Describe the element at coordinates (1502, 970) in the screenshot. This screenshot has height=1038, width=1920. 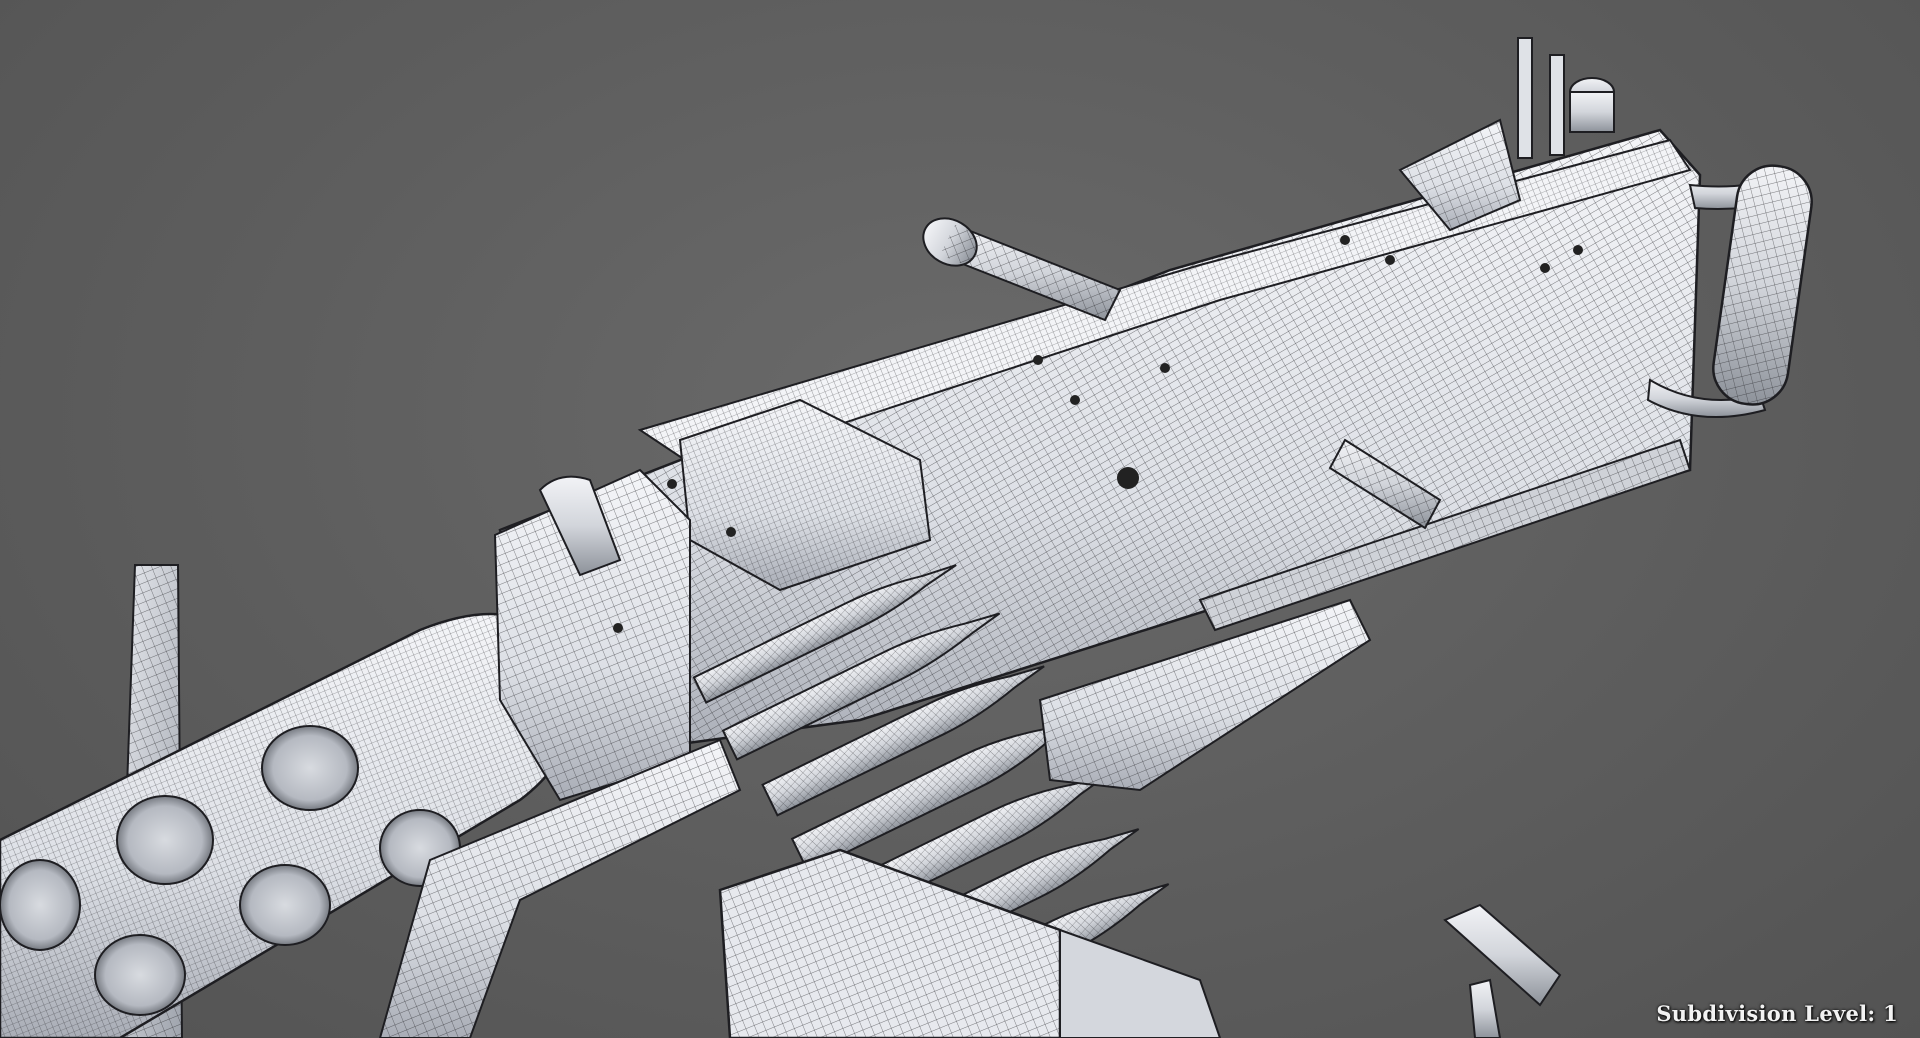
I see `traverse-handle` at that location.